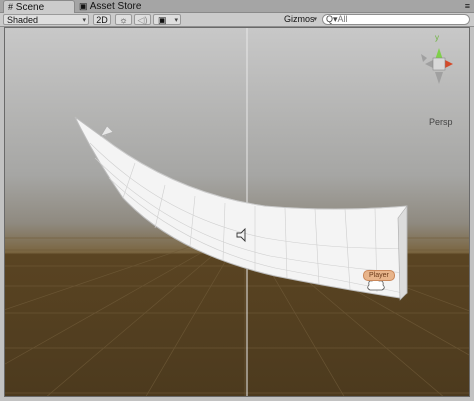 This screenshot has width=474, height=401. I want to click on scene-audio-toggle: ◁), so click(142, 19).